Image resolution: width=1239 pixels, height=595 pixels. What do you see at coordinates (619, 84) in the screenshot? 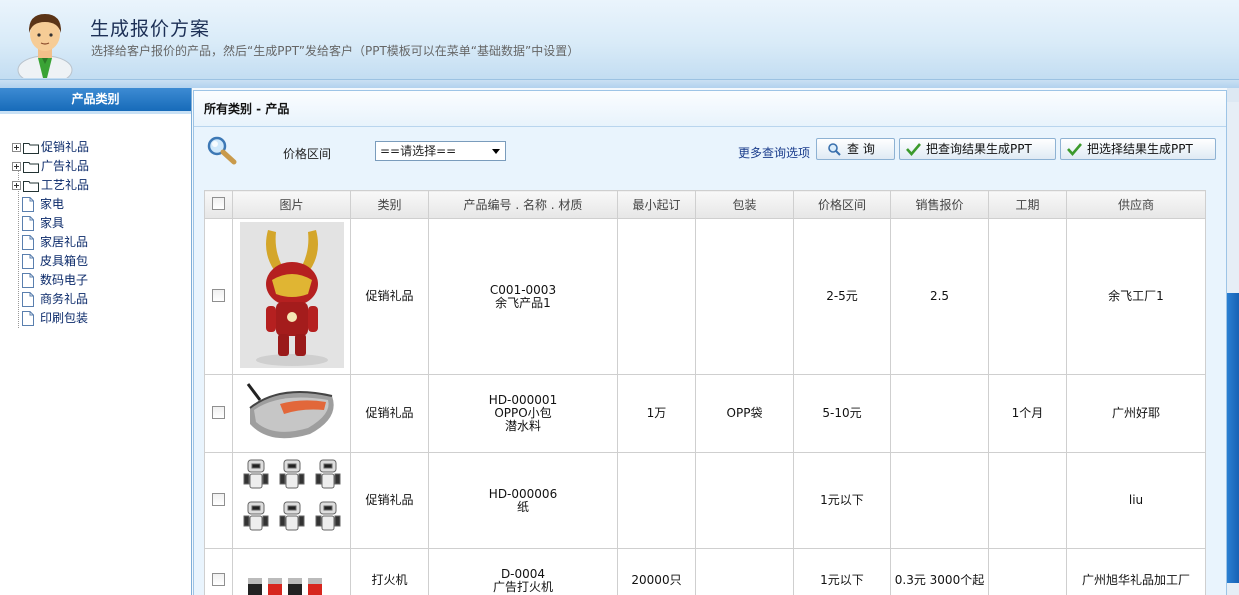
I see `header-divider` at bounding box center [619, 84].